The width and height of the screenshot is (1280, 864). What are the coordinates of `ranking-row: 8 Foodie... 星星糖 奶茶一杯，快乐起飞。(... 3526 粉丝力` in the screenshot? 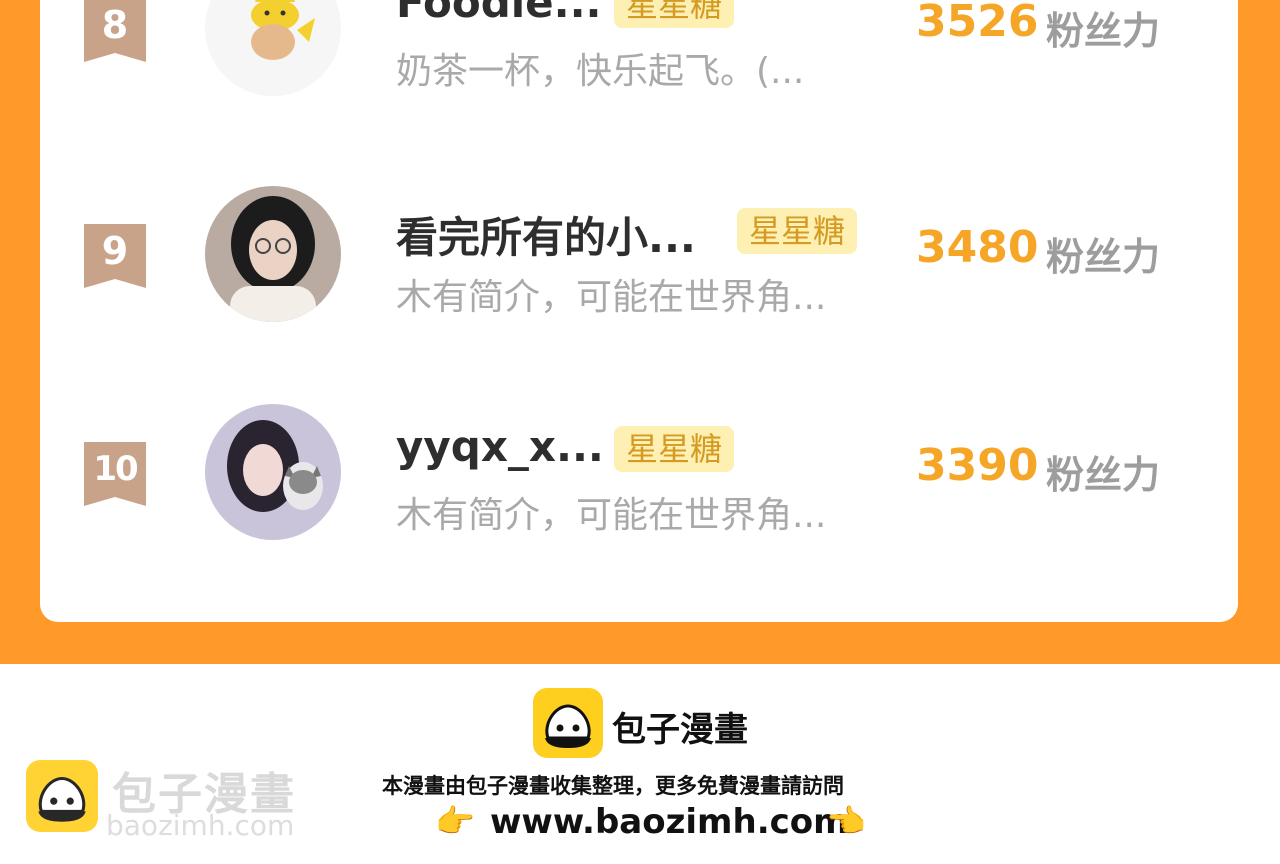 It's located at (639, 50).